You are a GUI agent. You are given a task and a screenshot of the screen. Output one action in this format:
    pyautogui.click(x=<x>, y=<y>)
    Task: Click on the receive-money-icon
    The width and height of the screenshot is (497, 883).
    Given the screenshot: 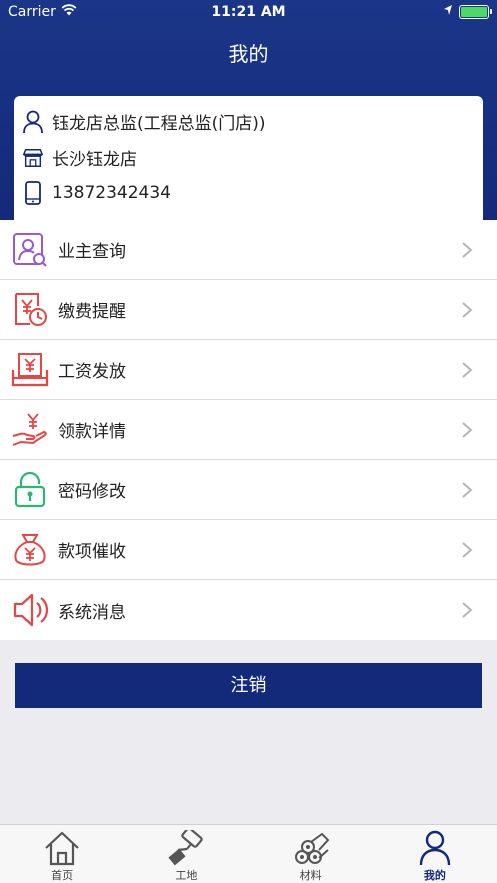 What is the action you would take?
    pyautogui.click(x=30, y=430)
    